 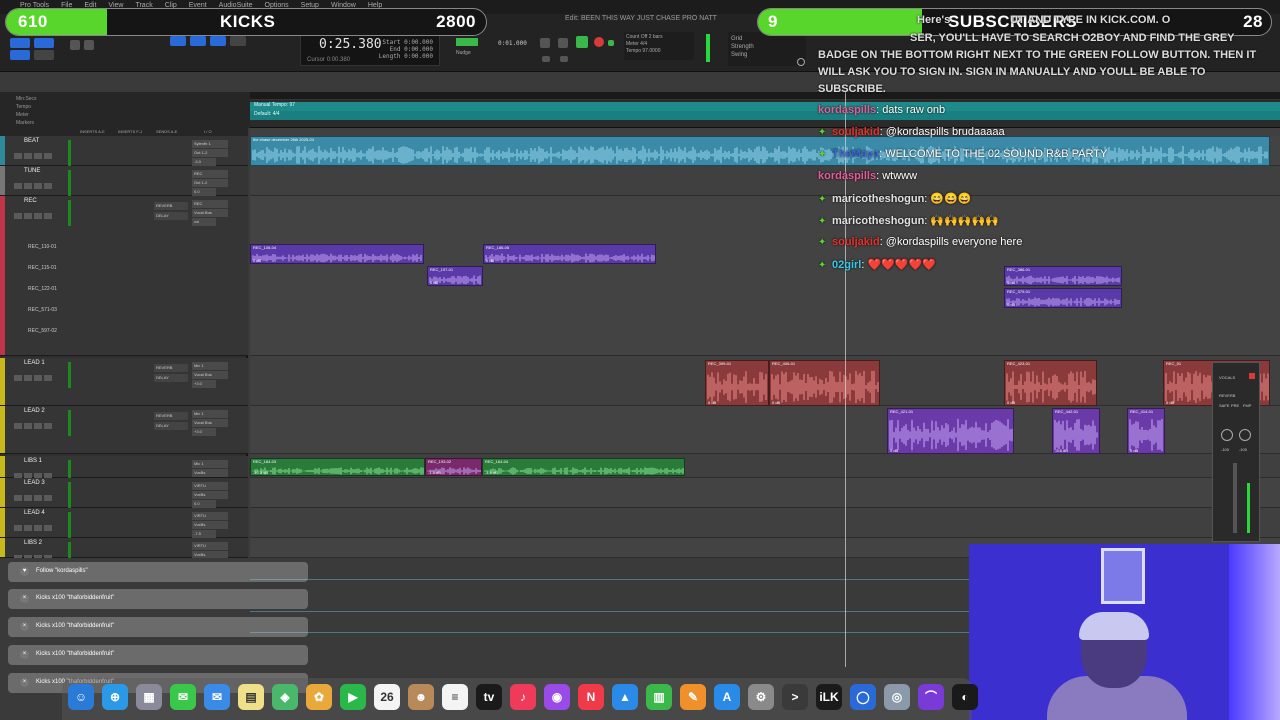 I want to click on track-name: LEAD 4, so click(x=34, y=513).